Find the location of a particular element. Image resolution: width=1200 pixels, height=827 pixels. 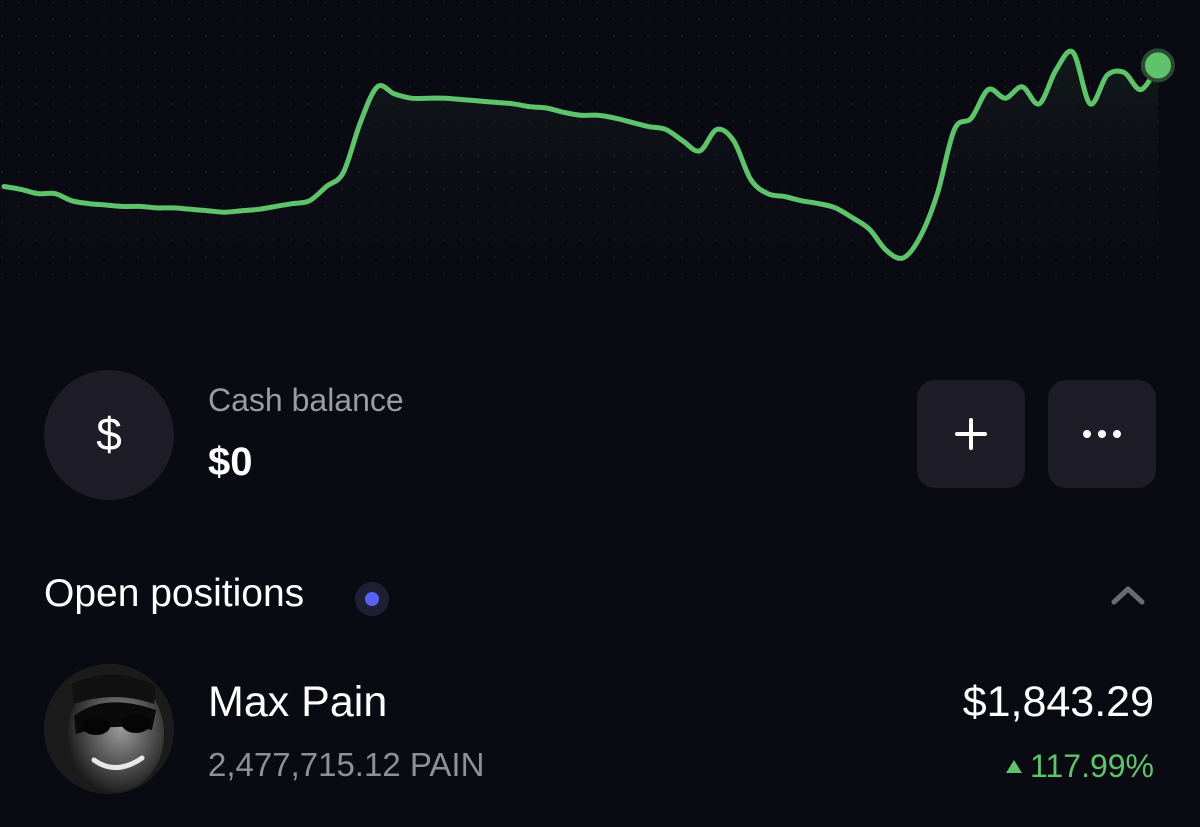

token-avatar-image is located at coordinates (109, 729).